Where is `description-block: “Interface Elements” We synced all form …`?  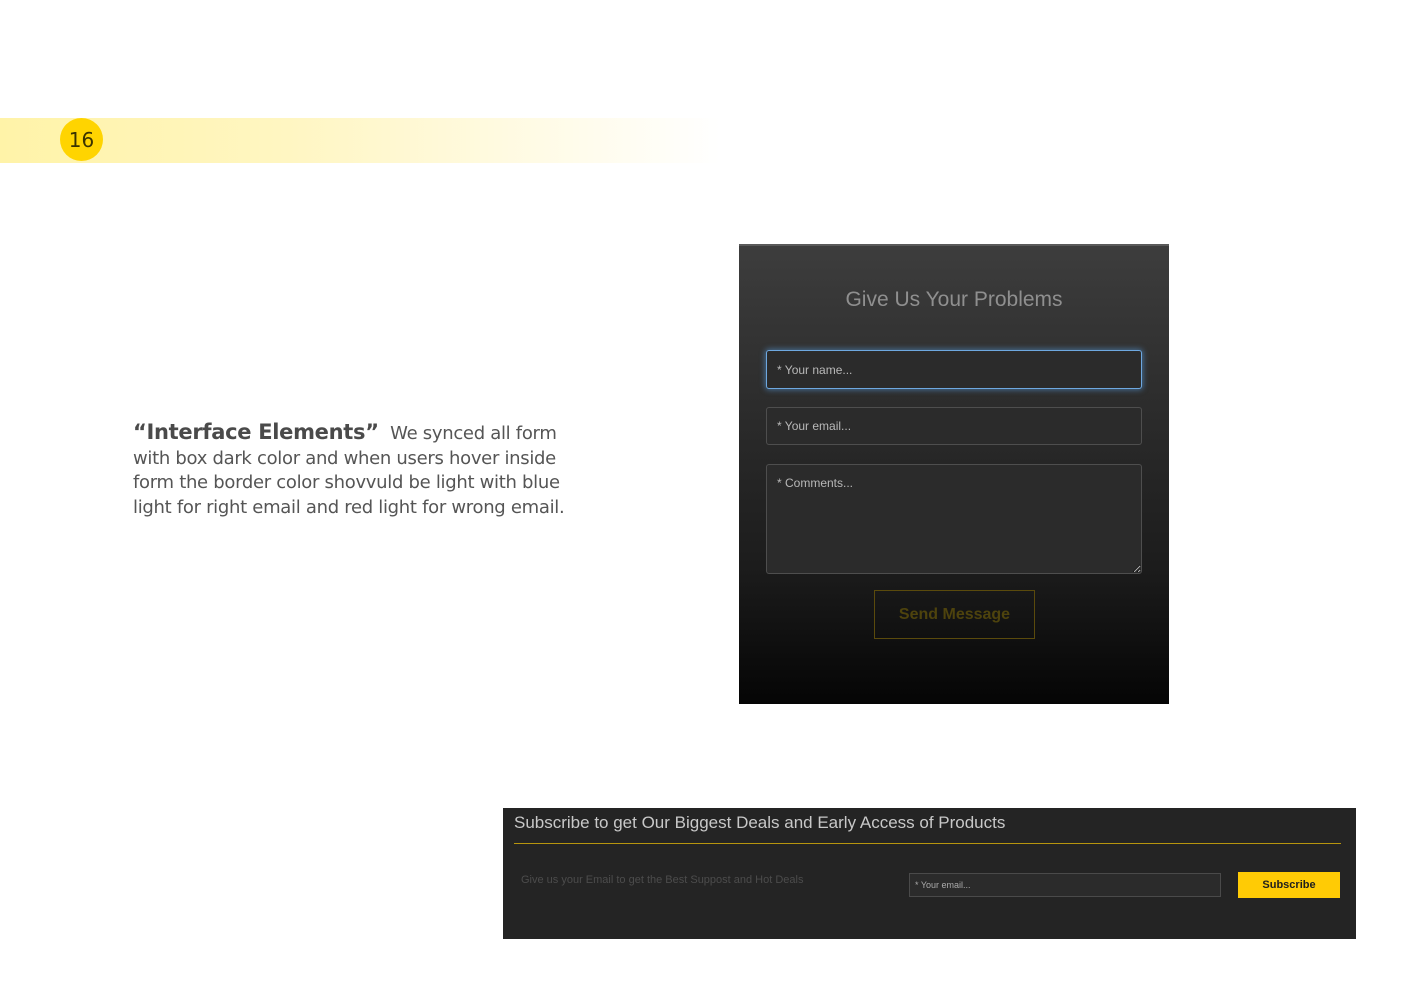
description-block: “Interface Elements” We synced all form … is located at coordinates (353, 470).